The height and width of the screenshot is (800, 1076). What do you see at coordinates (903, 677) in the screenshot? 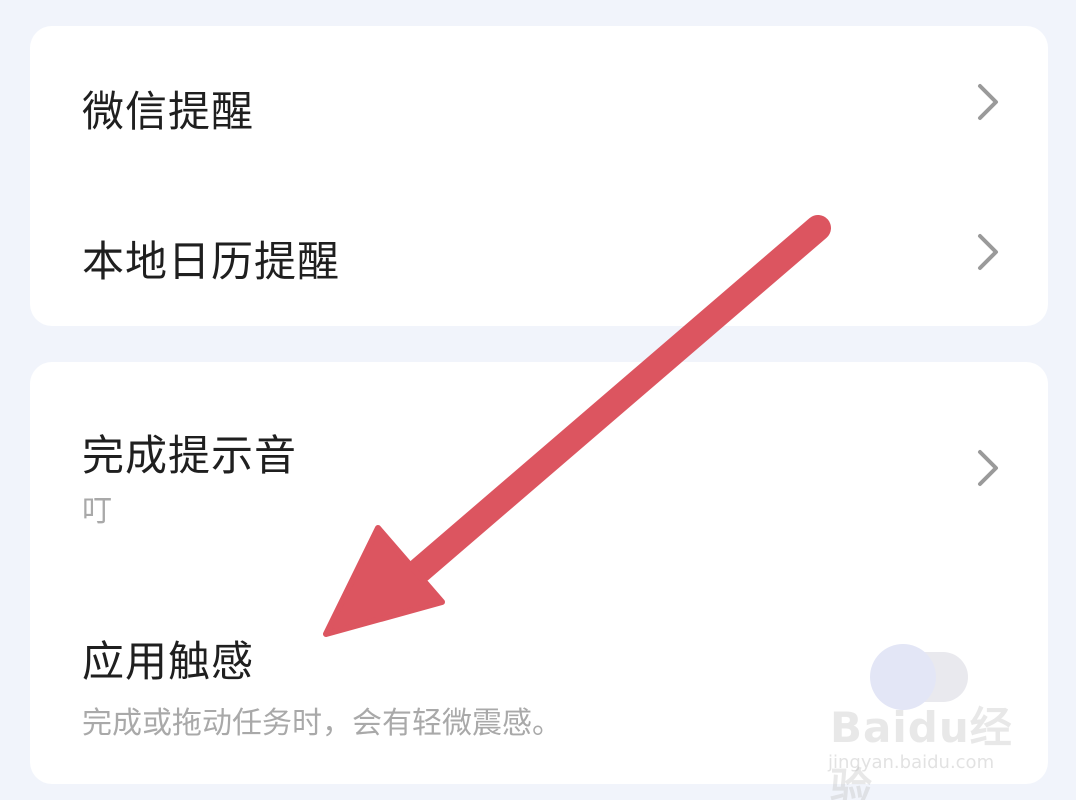
I see `toggle-knob` at bounding box center [903, 677].